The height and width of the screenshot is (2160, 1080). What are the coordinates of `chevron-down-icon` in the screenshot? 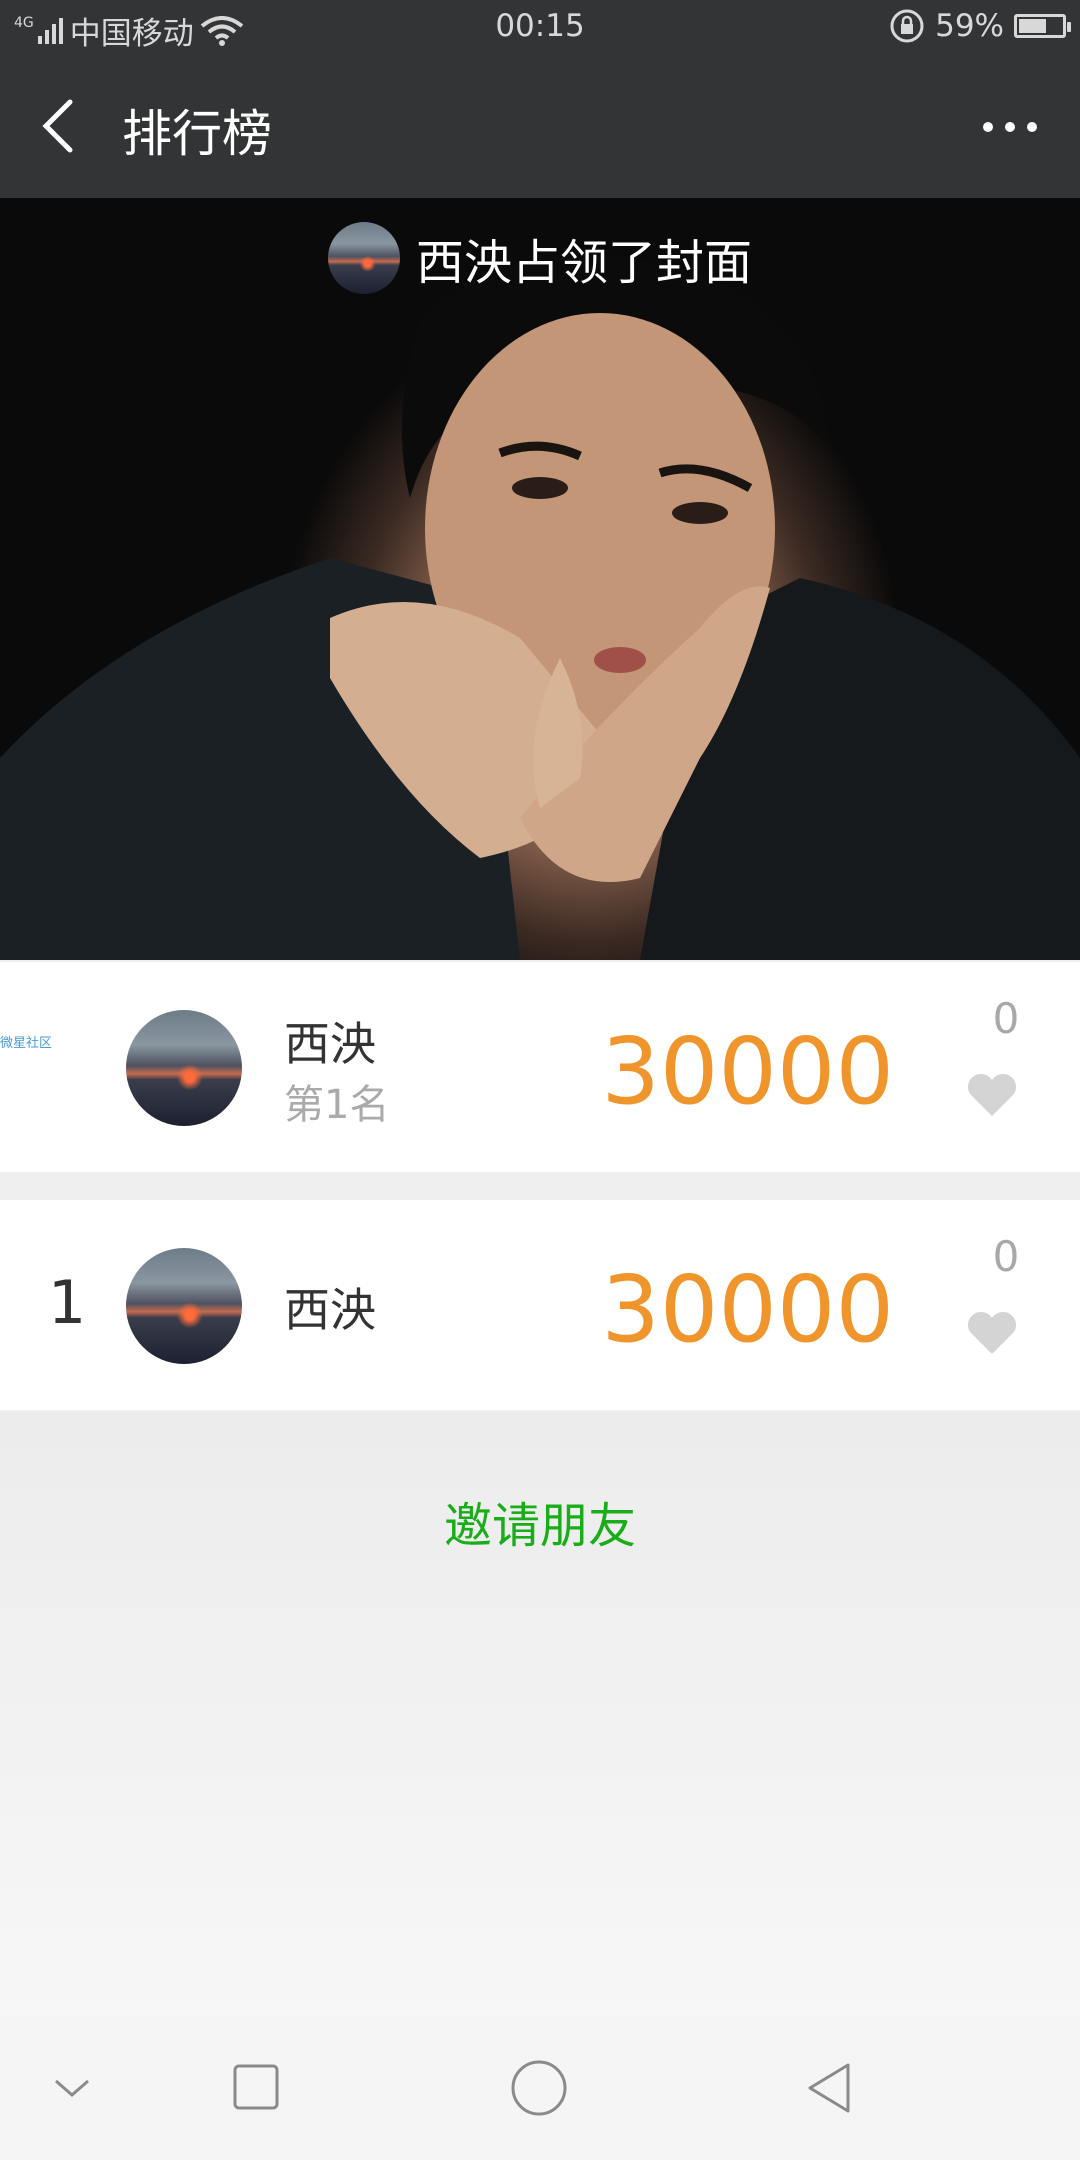 It's located at (72, 2088).